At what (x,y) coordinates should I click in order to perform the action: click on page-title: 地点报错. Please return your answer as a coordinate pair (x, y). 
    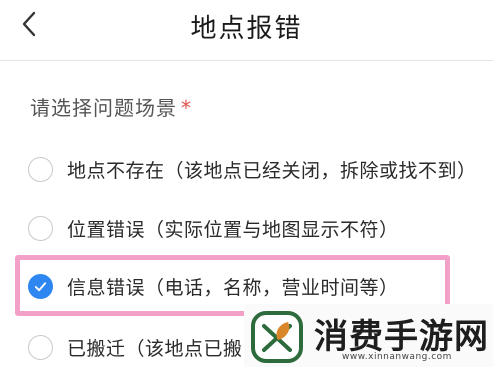
    Looking at the image, I should click on (246, 29).